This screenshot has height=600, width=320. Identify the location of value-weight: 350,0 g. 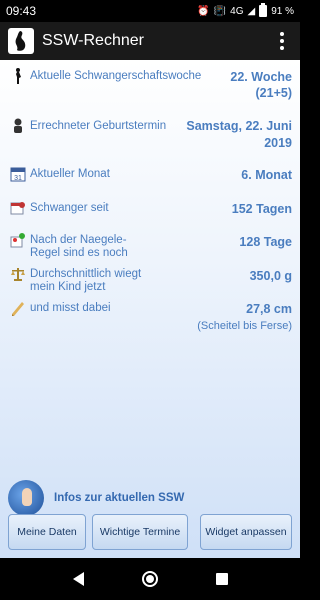
(270, 276).